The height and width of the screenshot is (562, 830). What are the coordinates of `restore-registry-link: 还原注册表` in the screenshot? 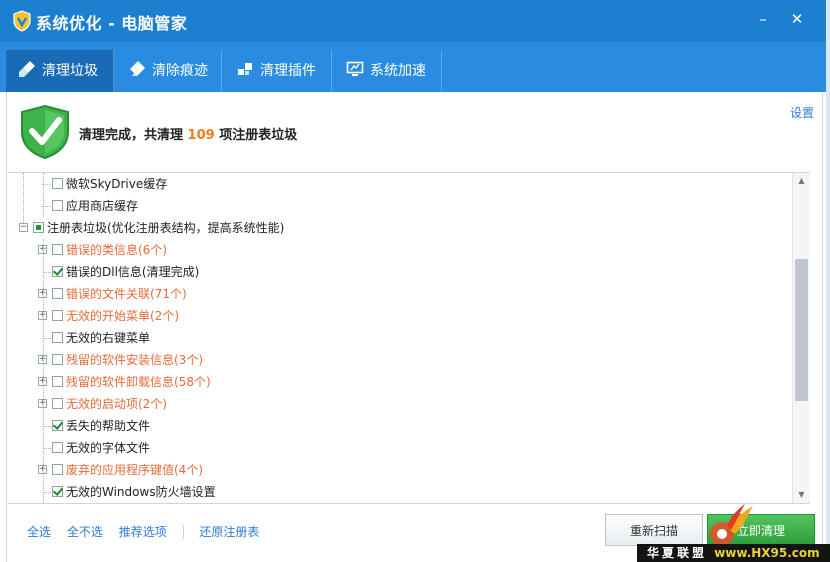 It's located at (229, 532).